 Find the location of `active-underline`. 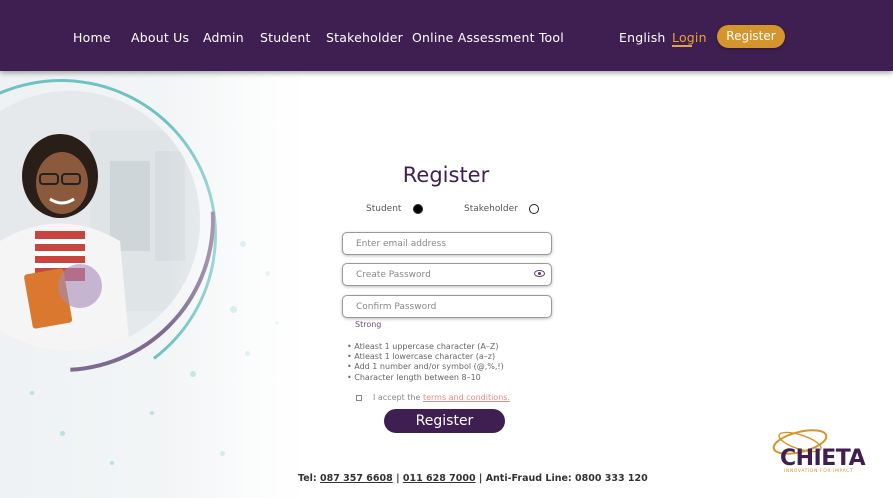

active-underline is located at coordinates (682, 46).